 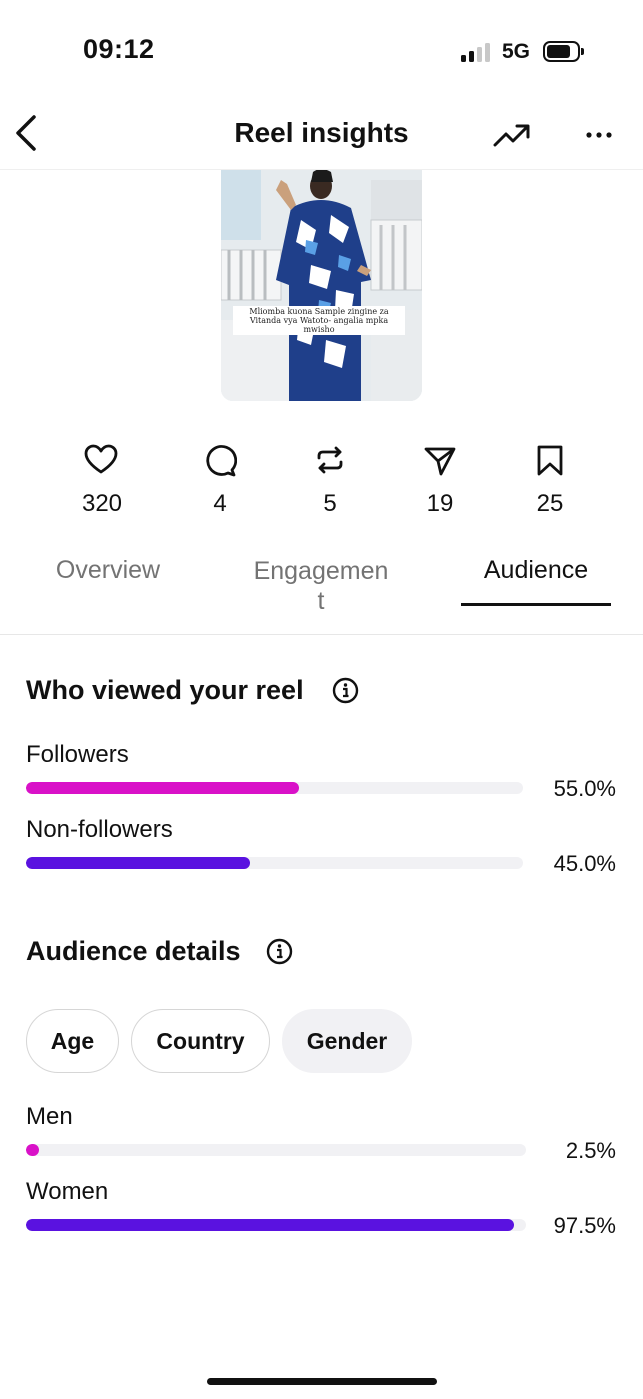 What do you see at coordinates (221, 461) in the screenshot?
I see `comment-icon` at bounding box center [221, 461].